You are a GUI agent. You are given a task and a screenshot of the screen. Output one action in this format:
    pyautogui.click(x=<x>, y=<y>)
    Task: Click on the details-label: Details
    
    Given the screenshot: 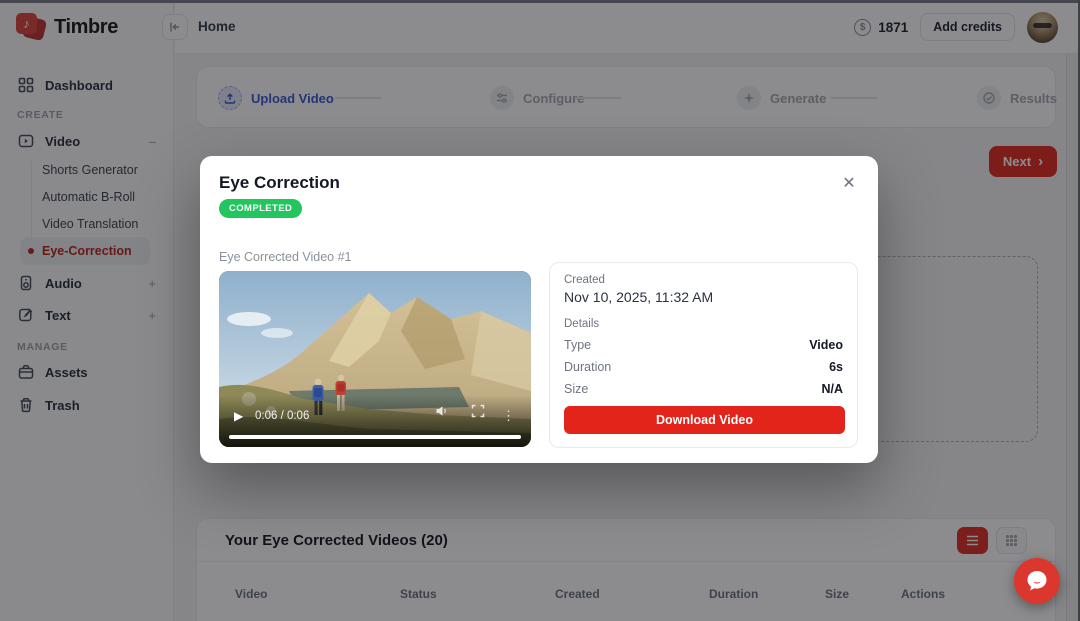 What is the action you would take?
    pyautogui.click(x=582, y=324)
    